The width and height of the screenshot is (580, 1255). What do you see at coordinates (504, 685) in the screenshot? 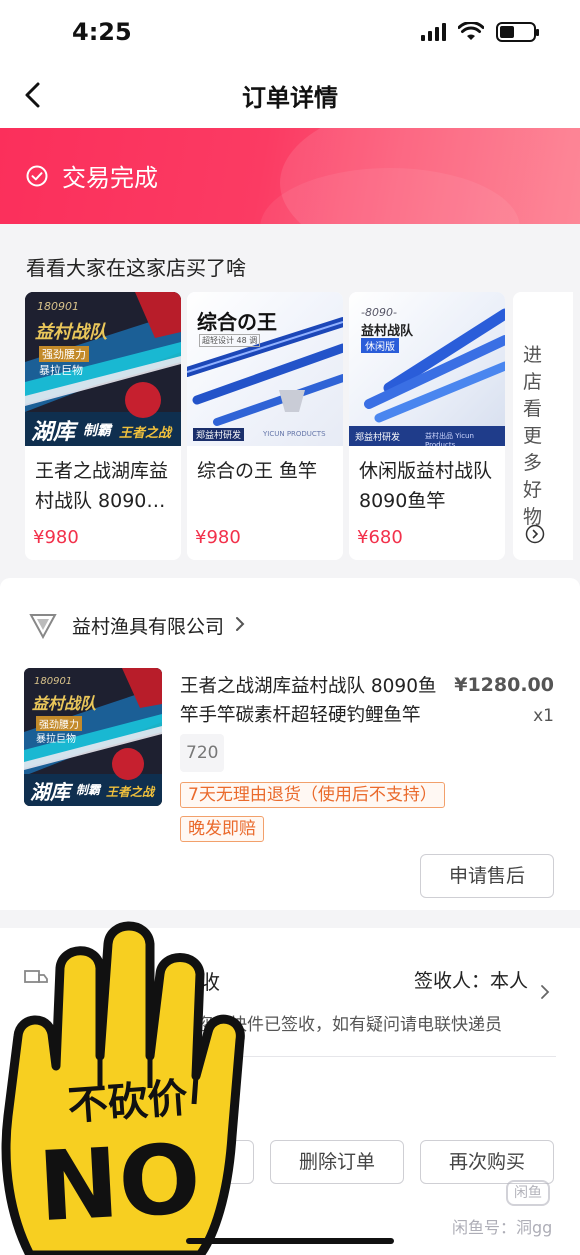
I see `order-price: ¥1280.00` at bounding box center [504, 685].